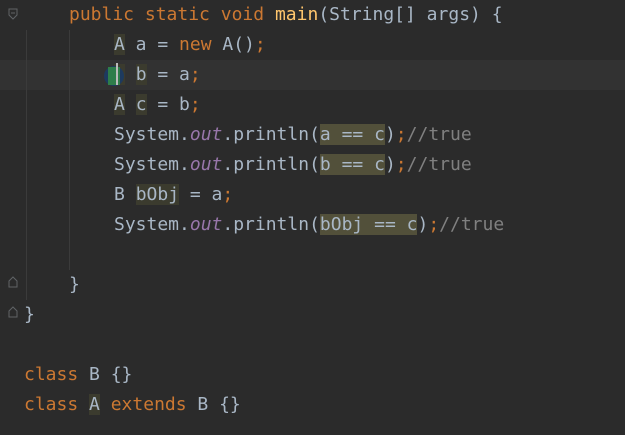  I want to click on code-line-declare-b: A b = a;, so click(157, 75).